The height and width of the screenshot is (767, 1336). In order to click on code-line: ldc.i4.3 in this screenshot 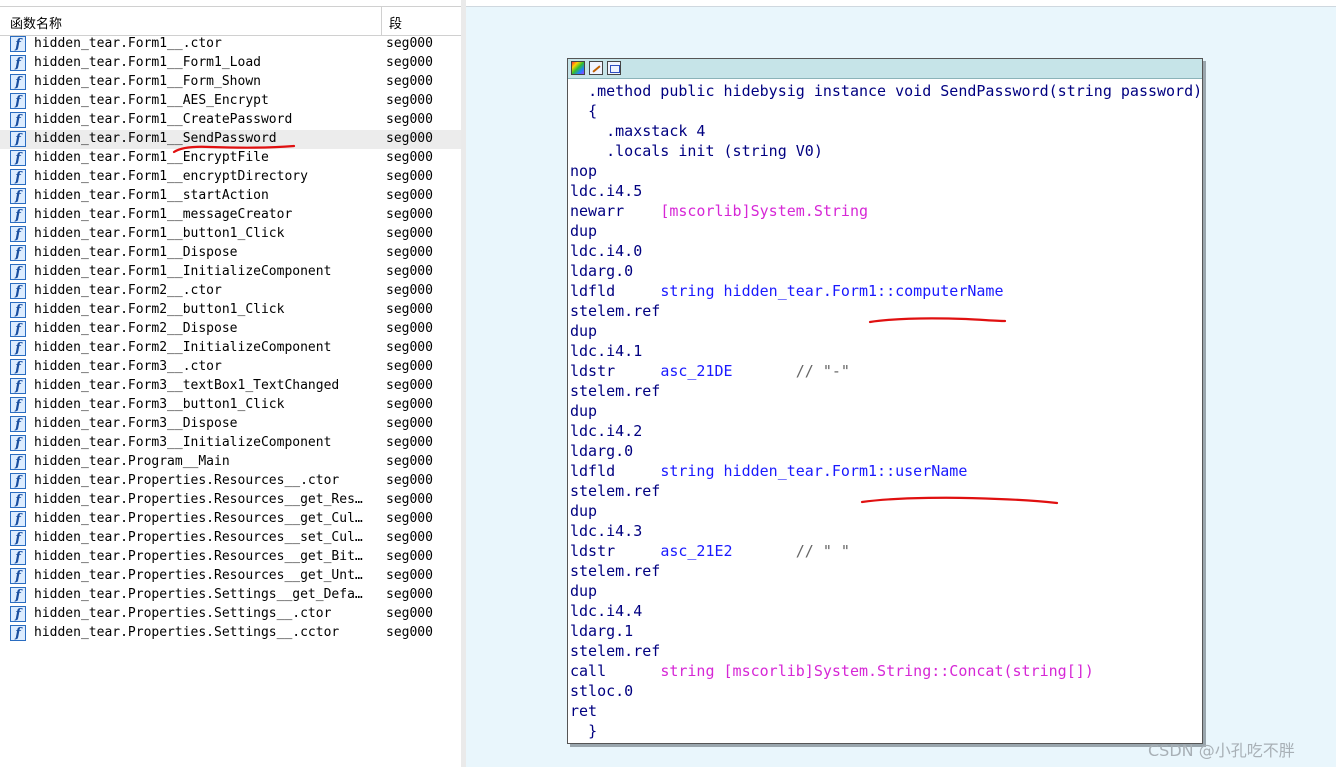, I will do `click(886, 531)`.